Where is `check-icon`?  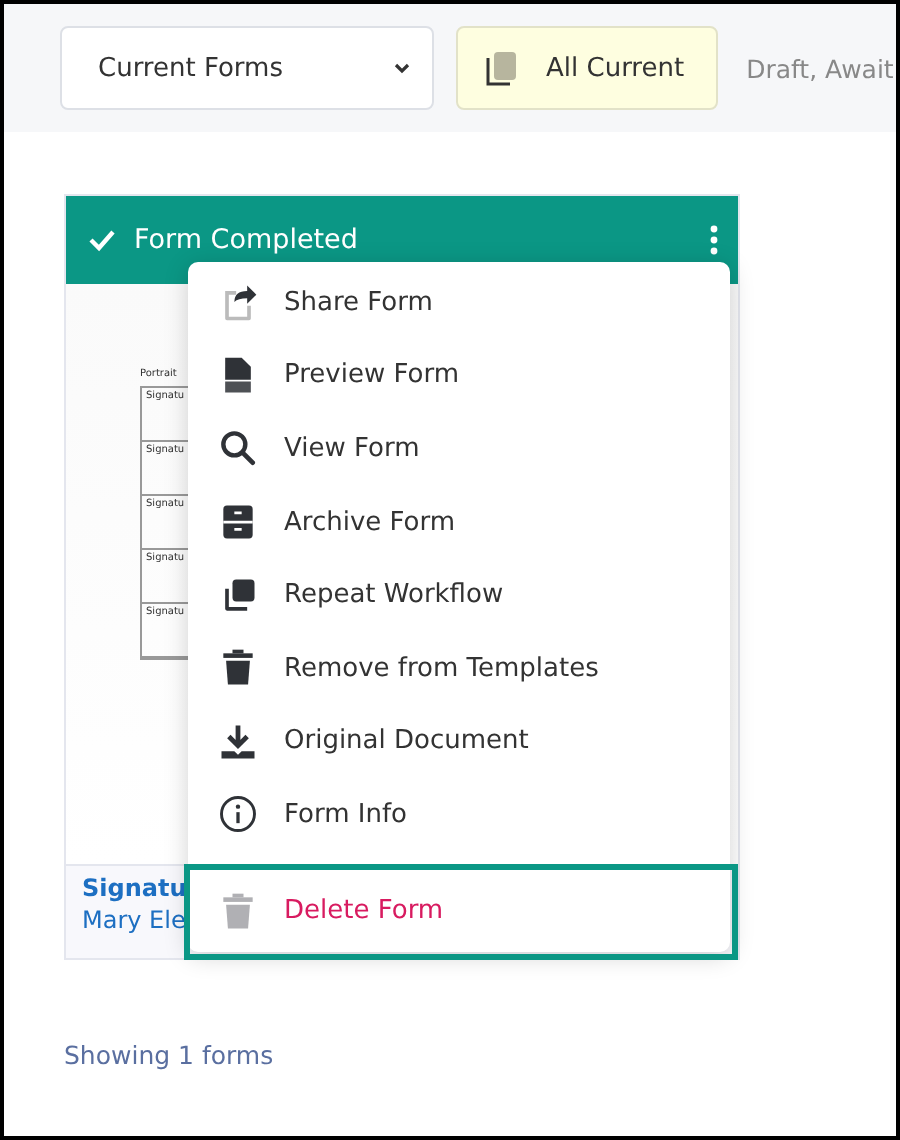 check-icon is located at coordinates (102, 240).